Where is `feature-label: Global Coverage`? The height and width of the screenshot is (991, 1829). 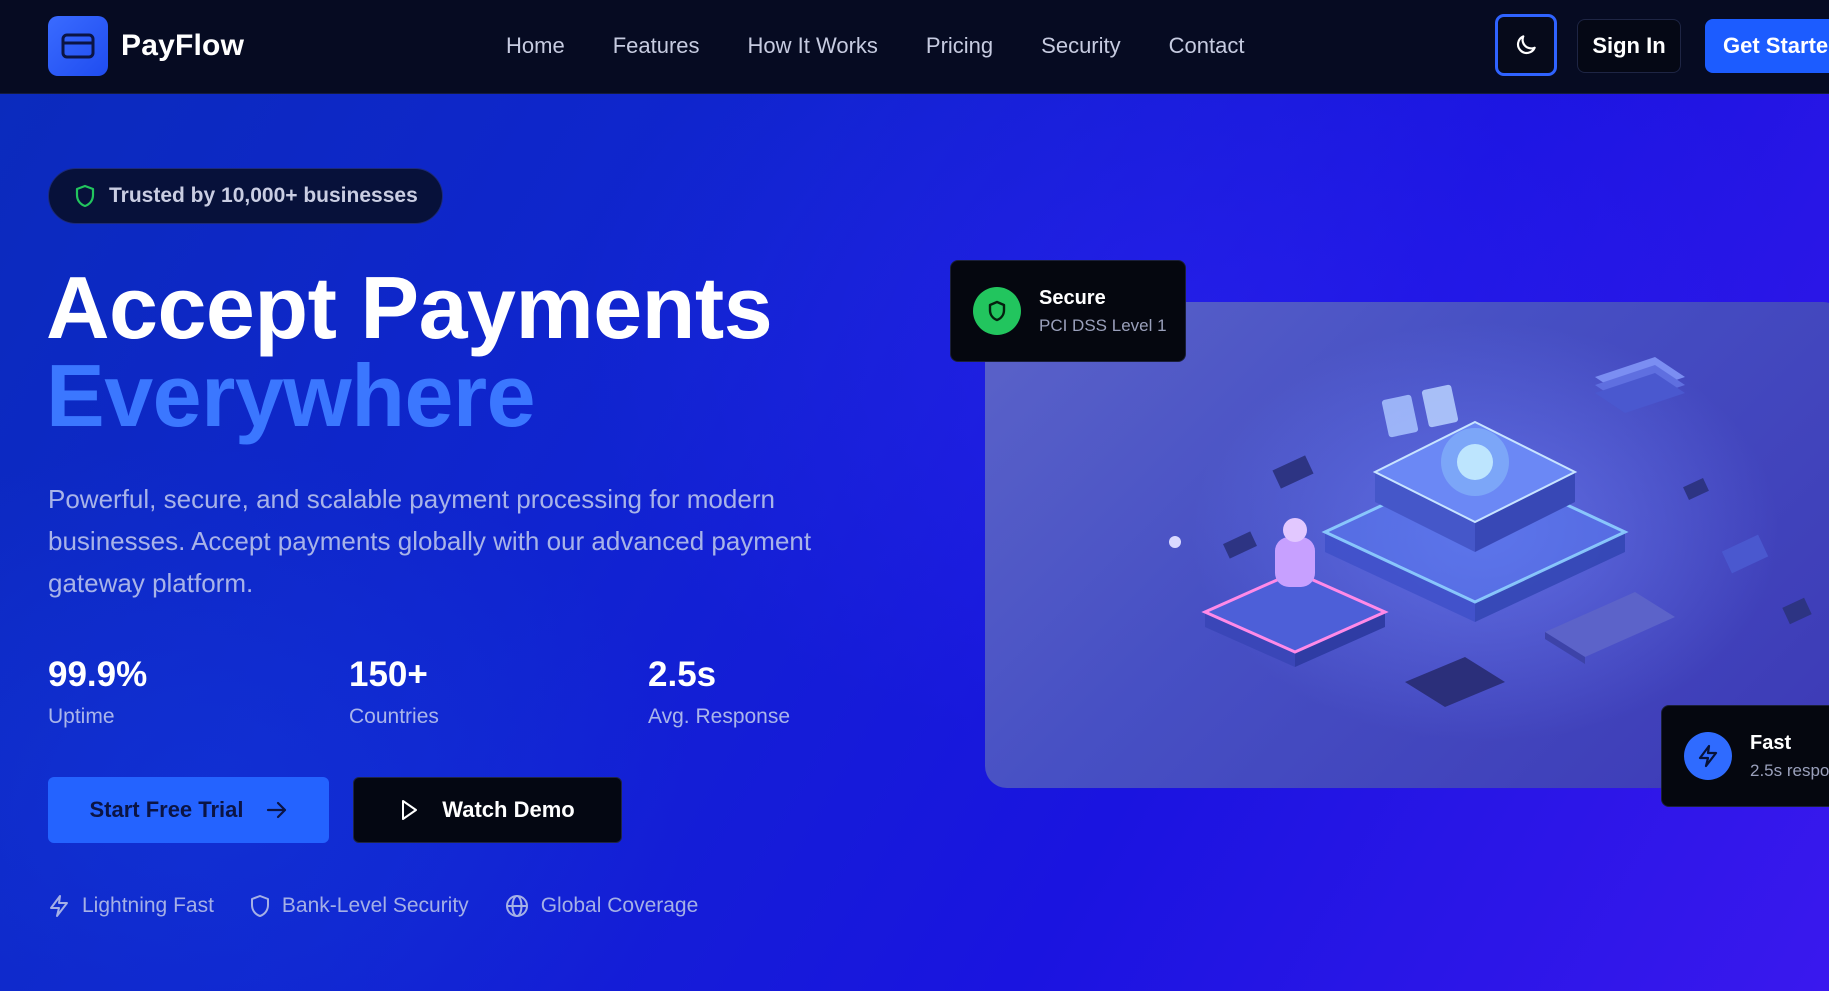 feature-label: Global Coverage is located at coordinates (619, 905).